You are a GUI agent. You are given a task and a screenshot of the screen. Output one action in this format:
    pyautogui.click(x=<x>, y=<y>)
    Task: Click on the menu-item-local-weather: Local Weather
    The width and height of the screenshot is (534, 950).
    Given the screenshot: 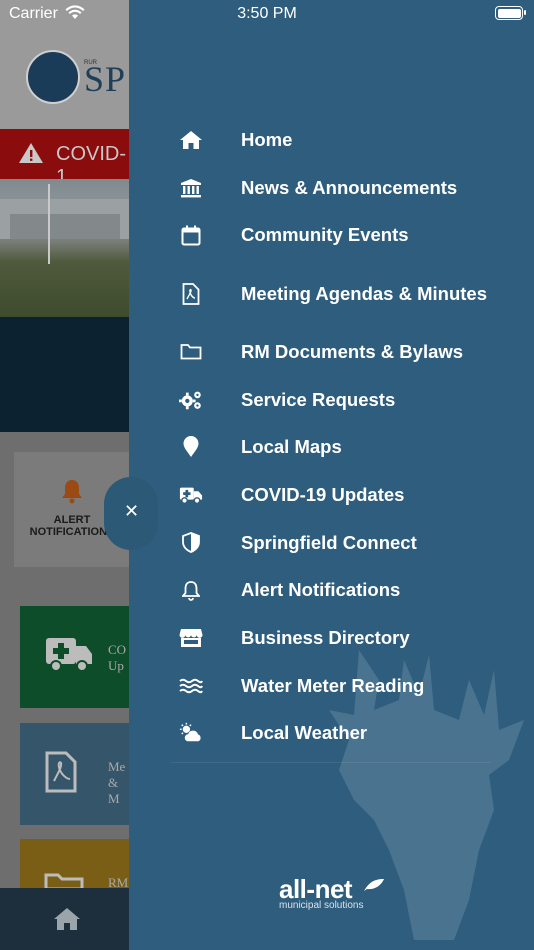 What is the action you would take?
    pyautogui.click(x=331, y=734)
    